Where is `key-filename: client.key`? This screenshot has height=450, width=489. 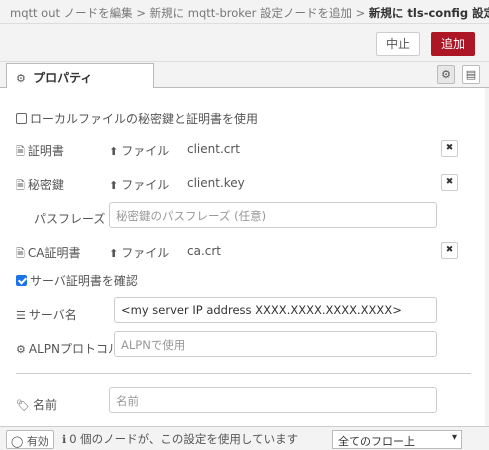 key-filename: client.key is located at coordinates (216, 183).